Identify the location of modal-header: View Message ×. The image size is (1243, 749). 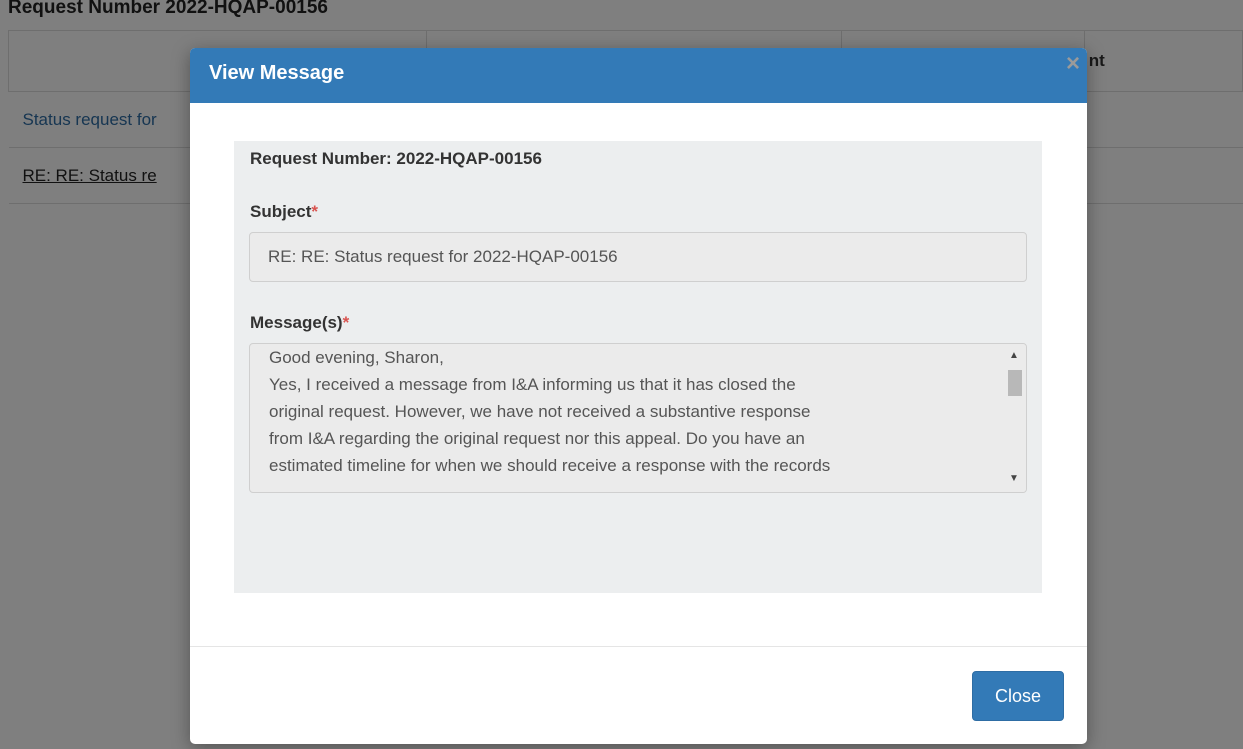
(638, 75).